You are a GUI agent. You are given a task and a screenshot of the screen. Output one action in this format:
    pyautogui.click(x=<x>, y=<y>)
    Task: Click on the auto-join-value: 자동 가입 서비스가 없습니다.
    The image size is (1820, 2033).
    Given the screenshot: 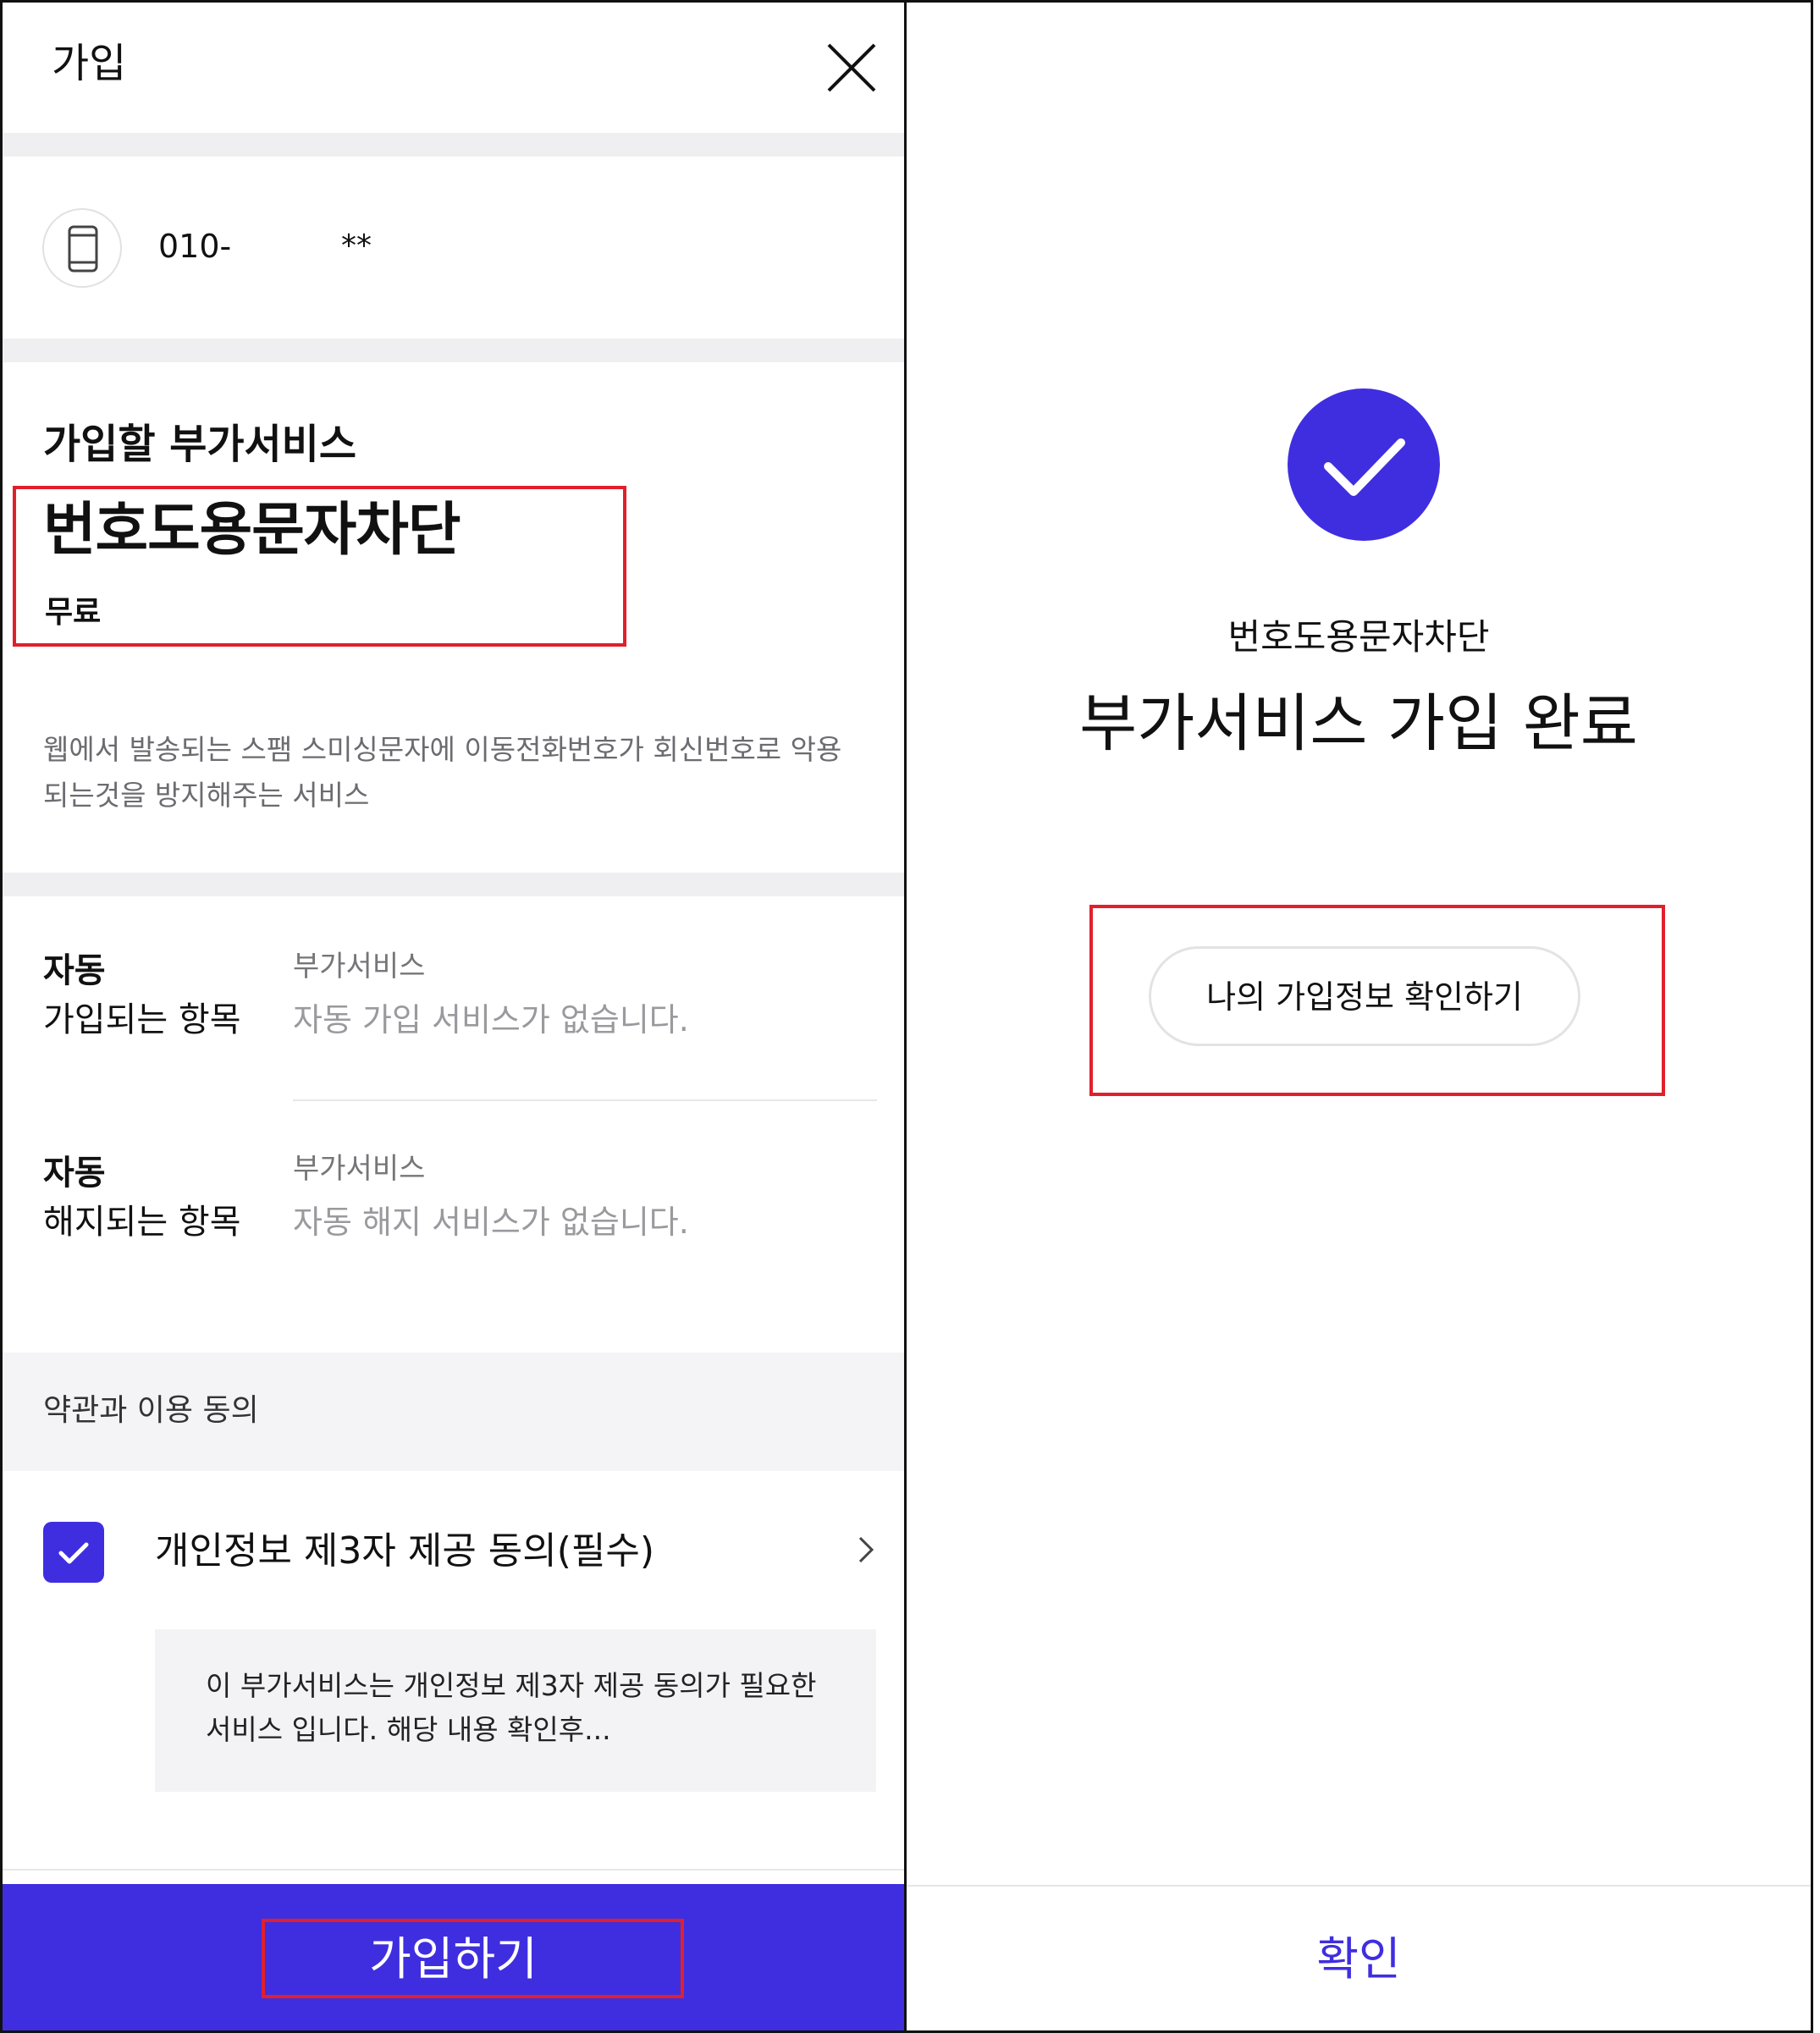 What is the action you would take?
    pyautogui.click(x=491, y=1020)
    